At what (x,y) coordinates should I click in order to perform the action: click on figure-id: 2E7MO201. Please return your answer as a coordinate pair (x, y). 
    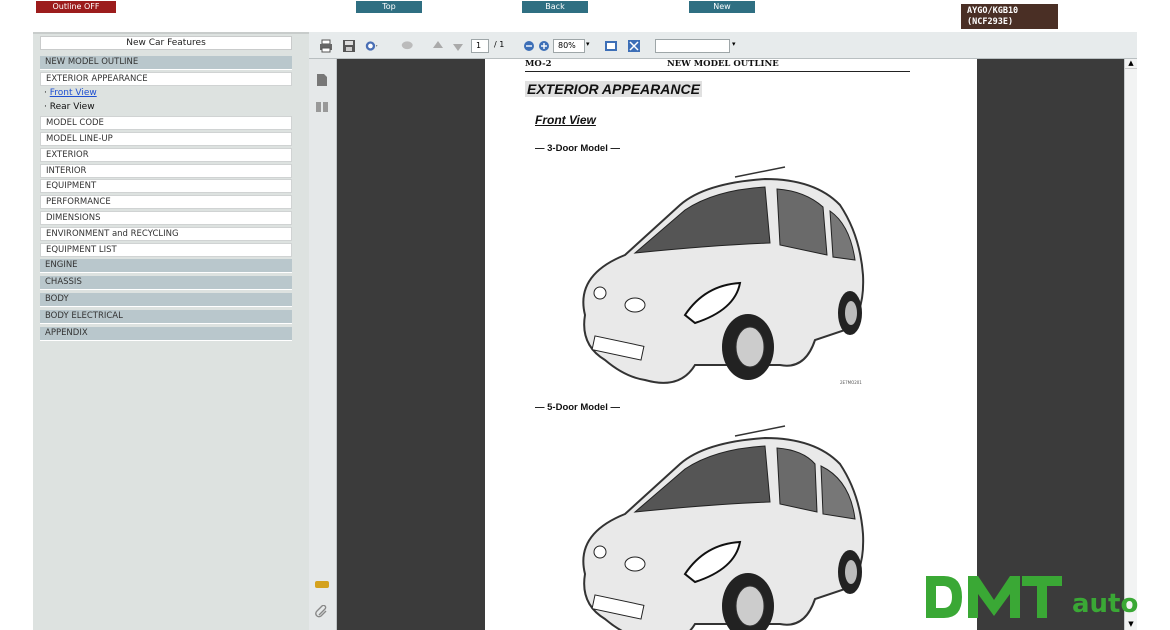
    Looking at the image, I should click on (851, 382).